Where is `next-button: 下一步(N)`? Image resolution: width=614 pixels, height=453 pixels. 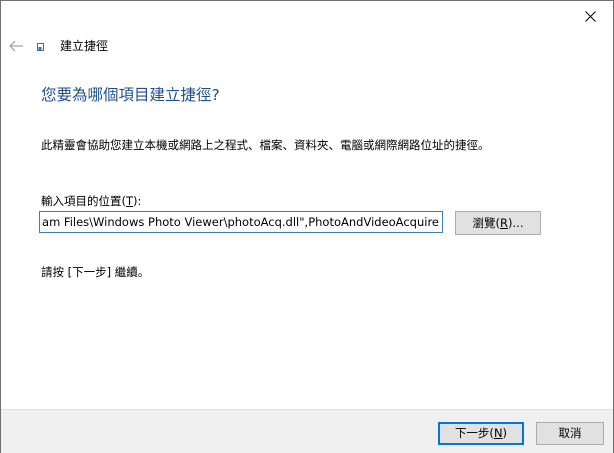
next-button: 下一步(N) is located at coordinates (481, 433).